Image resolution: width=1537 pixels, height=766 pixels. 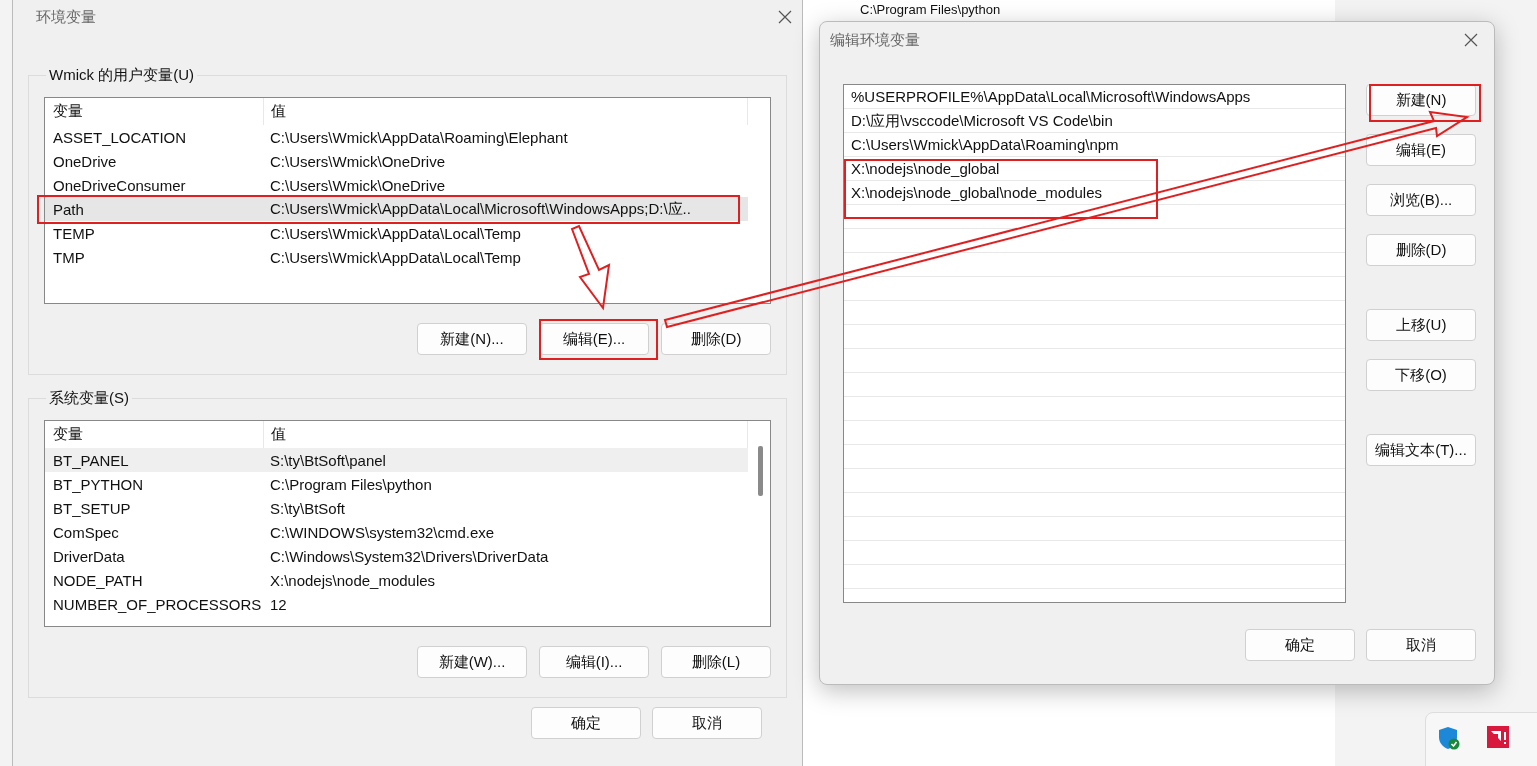 I want to click on variable-row: OneDriveConsumer C:\Users\Wmick\OneDrive, so click(x=396, y=185).